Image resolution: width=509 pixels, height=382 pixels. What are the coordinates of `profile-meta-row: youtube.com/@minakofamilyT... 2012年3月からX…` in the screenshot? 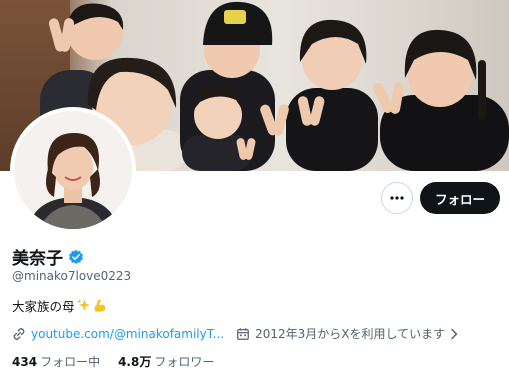 It's located at (235, 333).